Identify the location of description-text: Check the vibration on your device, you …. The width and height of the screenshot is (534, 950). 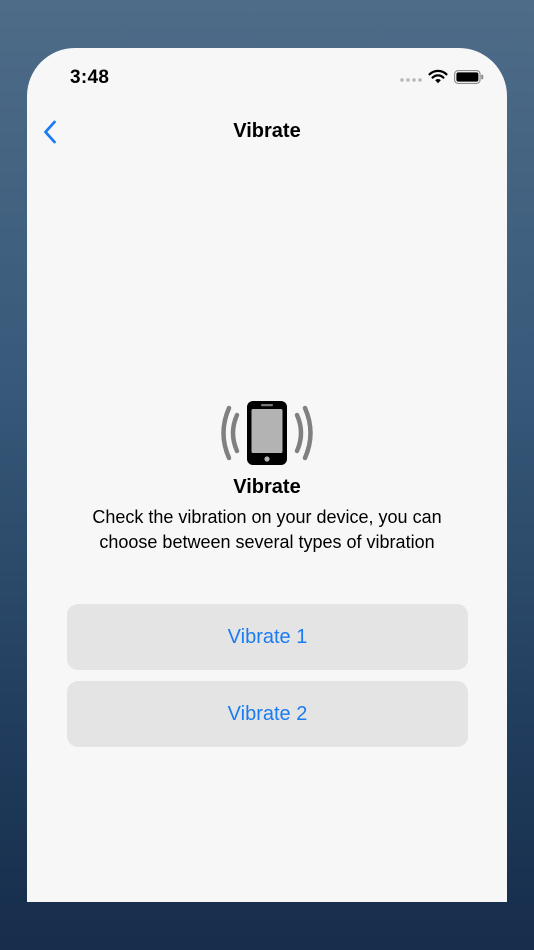
(267, 529).